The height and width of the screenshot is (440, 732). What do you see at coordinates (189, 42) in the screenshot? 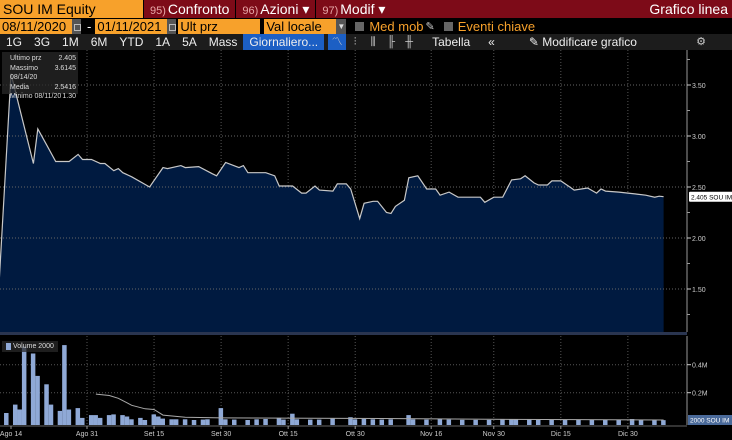
I see `range-5a: 5A` at bounding box center [189, 42].